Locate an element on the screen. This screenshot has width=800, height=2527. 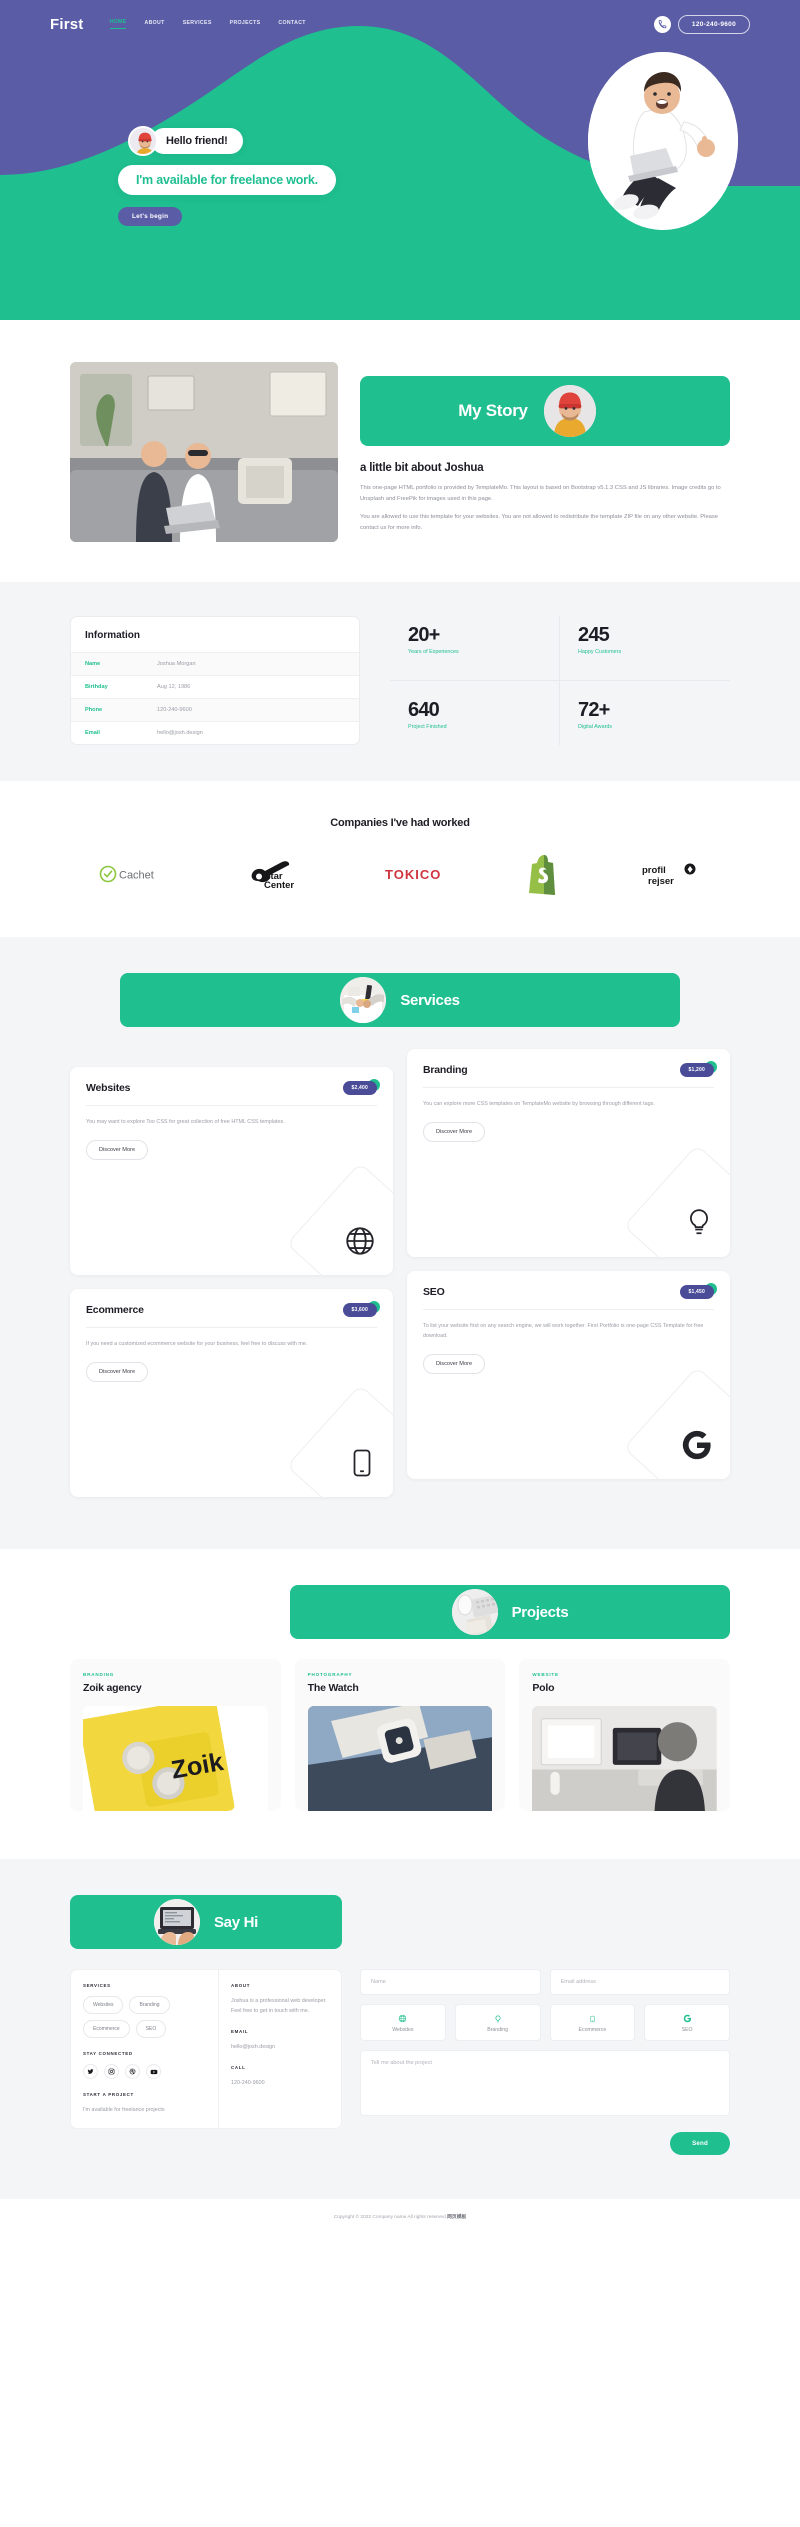
project-image: Zoik is located at coordinates (175, 1758).